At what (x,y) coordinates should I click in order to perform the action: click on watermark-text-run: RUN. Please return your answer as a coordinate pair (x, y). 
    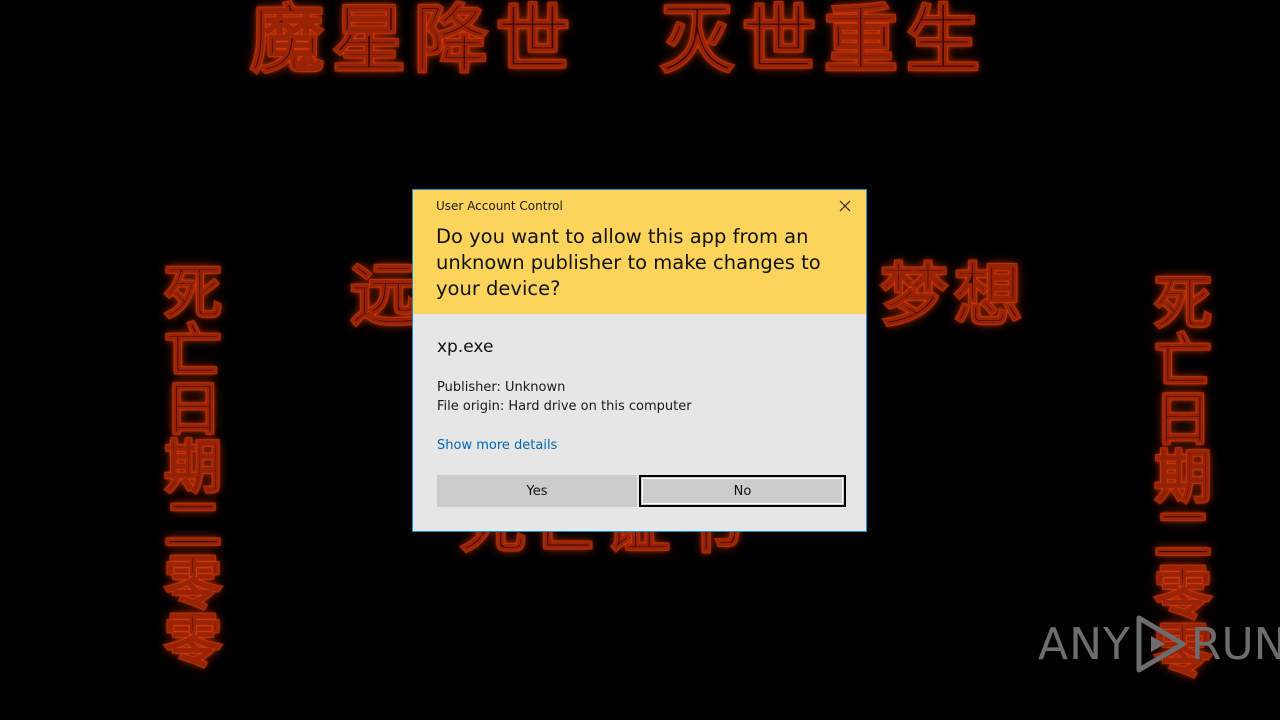
    Looking at the image, I should click on (1235, 644).